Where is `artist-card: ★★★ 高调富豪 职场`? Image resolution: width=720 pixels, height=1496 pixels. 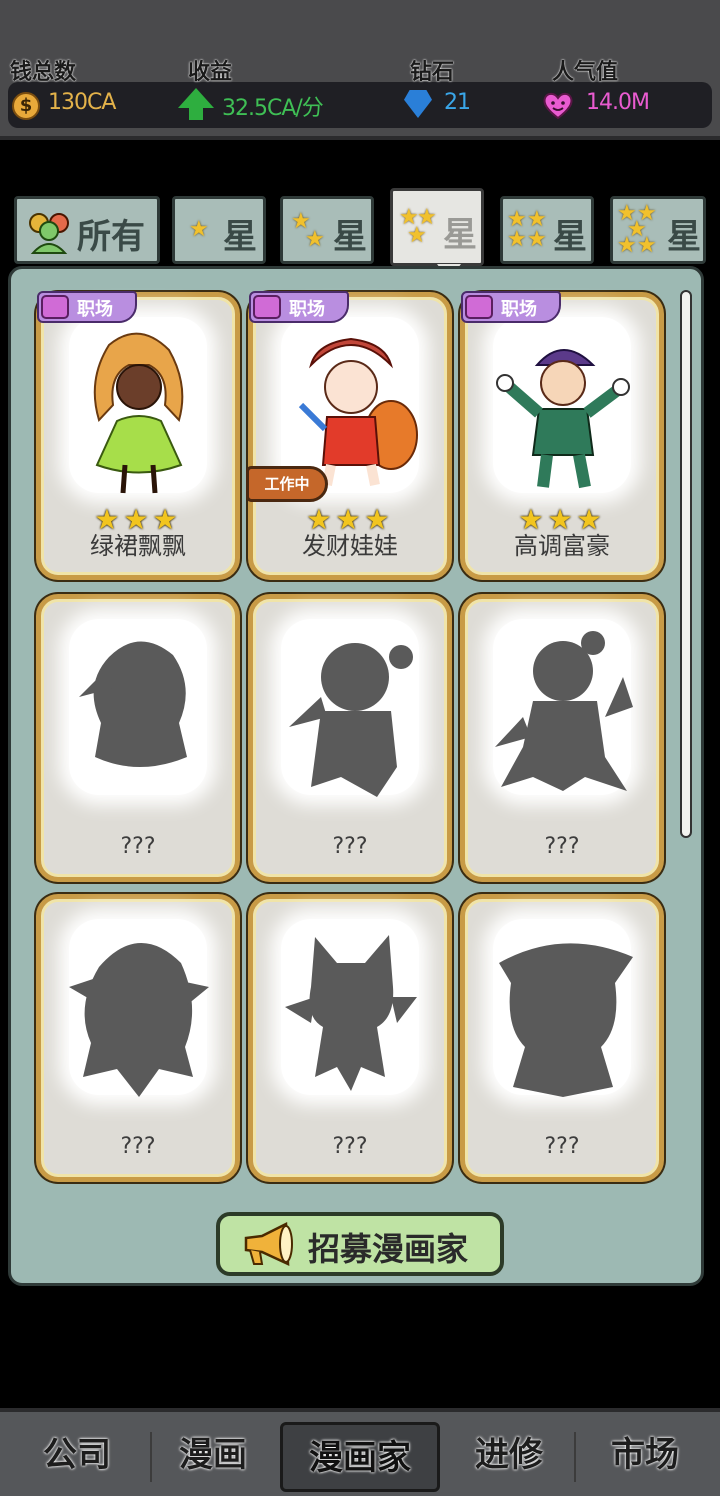 artist-card: ★★★ 高调富豪 职场 is located at coordinates (562, 435).